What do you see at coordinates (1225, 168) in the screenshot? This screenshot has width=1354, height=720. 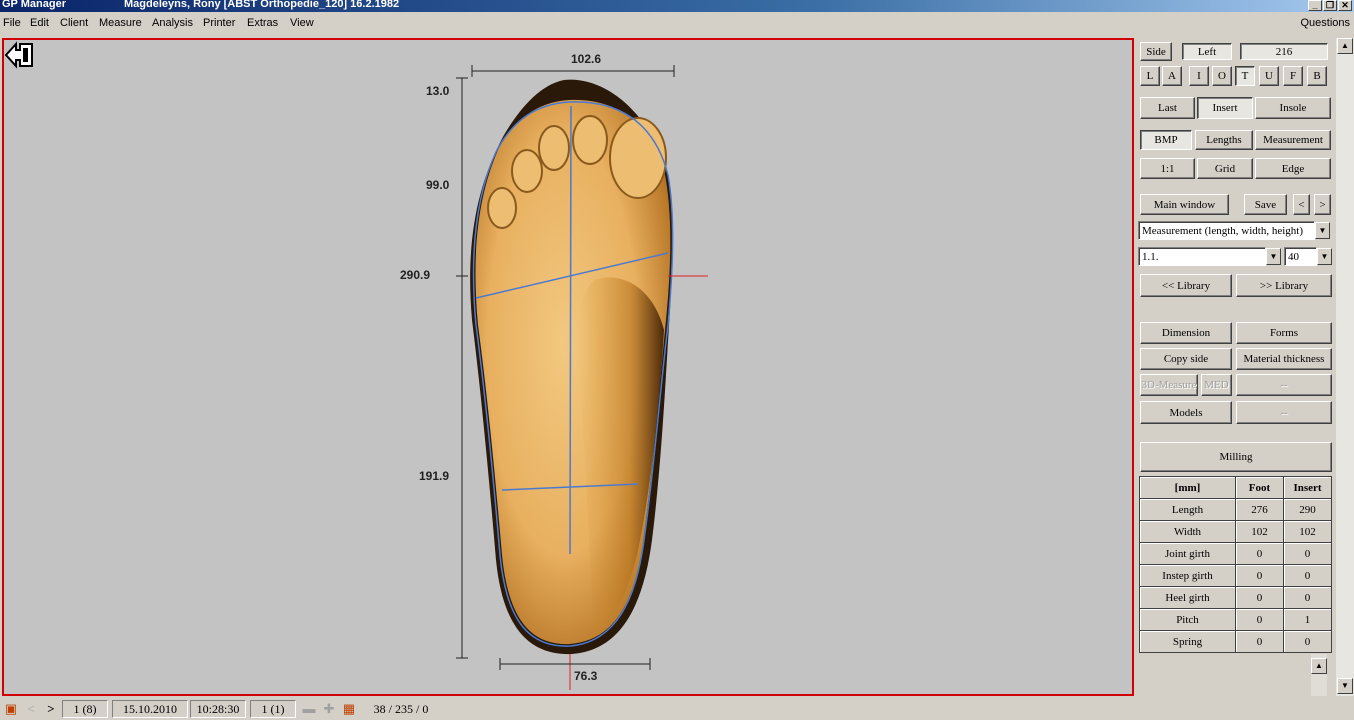 I see `grid-button: Grid` at bounding box center [1225, 168].